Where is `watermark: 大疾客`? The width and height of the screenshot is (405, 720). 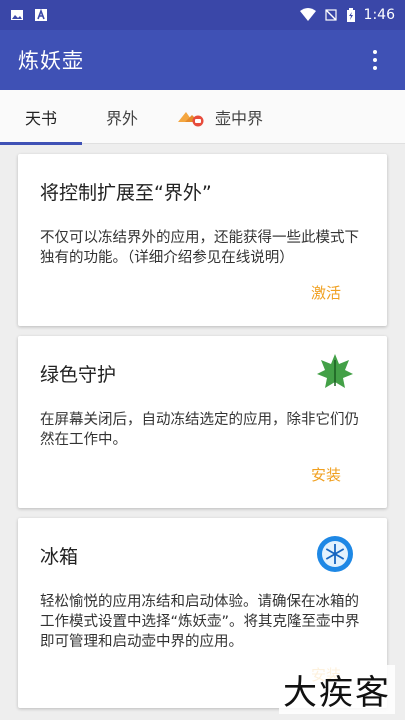 watermark: 大疾客 is located at coordinates (337, 689).